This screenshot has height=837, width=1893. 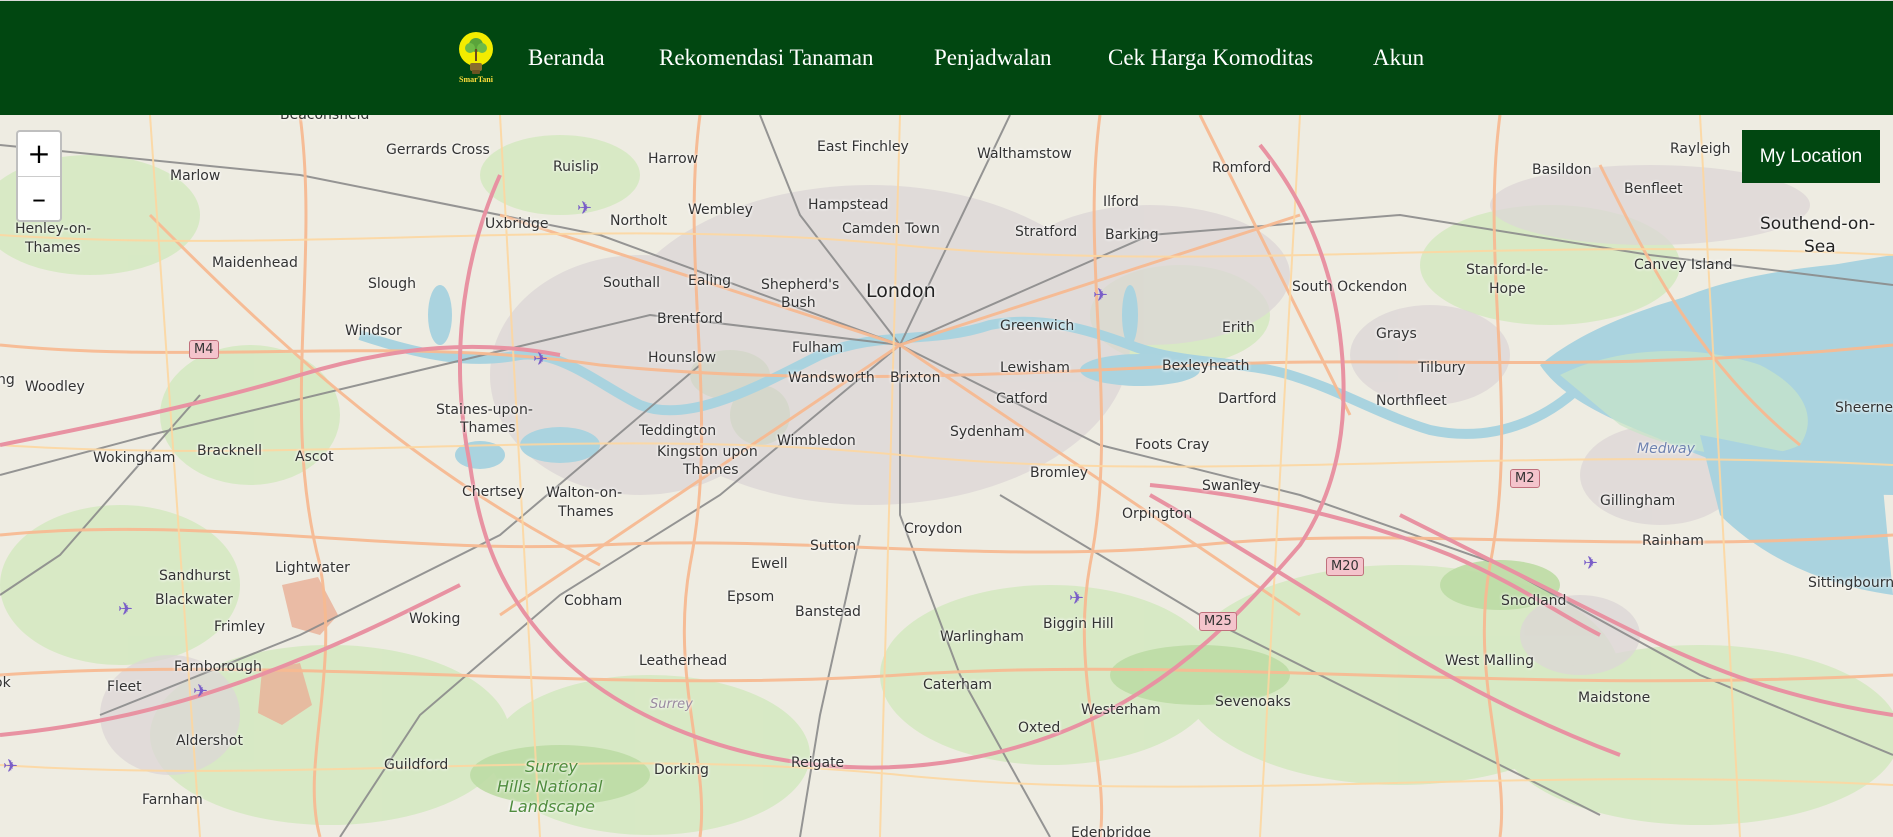 What do you see at coordinates (7, 380) in the screenshot?
I see `place-label: ng` at bounding box center [7, 380].